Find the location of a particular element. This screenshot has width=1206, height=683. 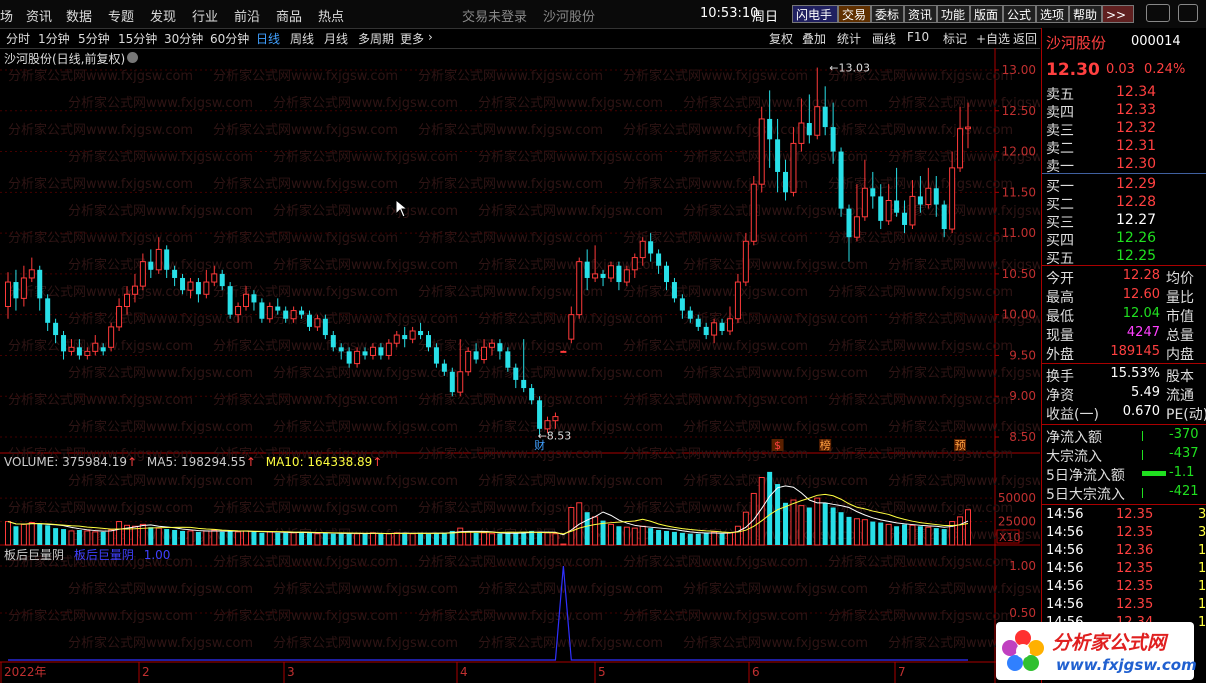

up-arrow-icon: ↑ is located at coordinates (132, 462).